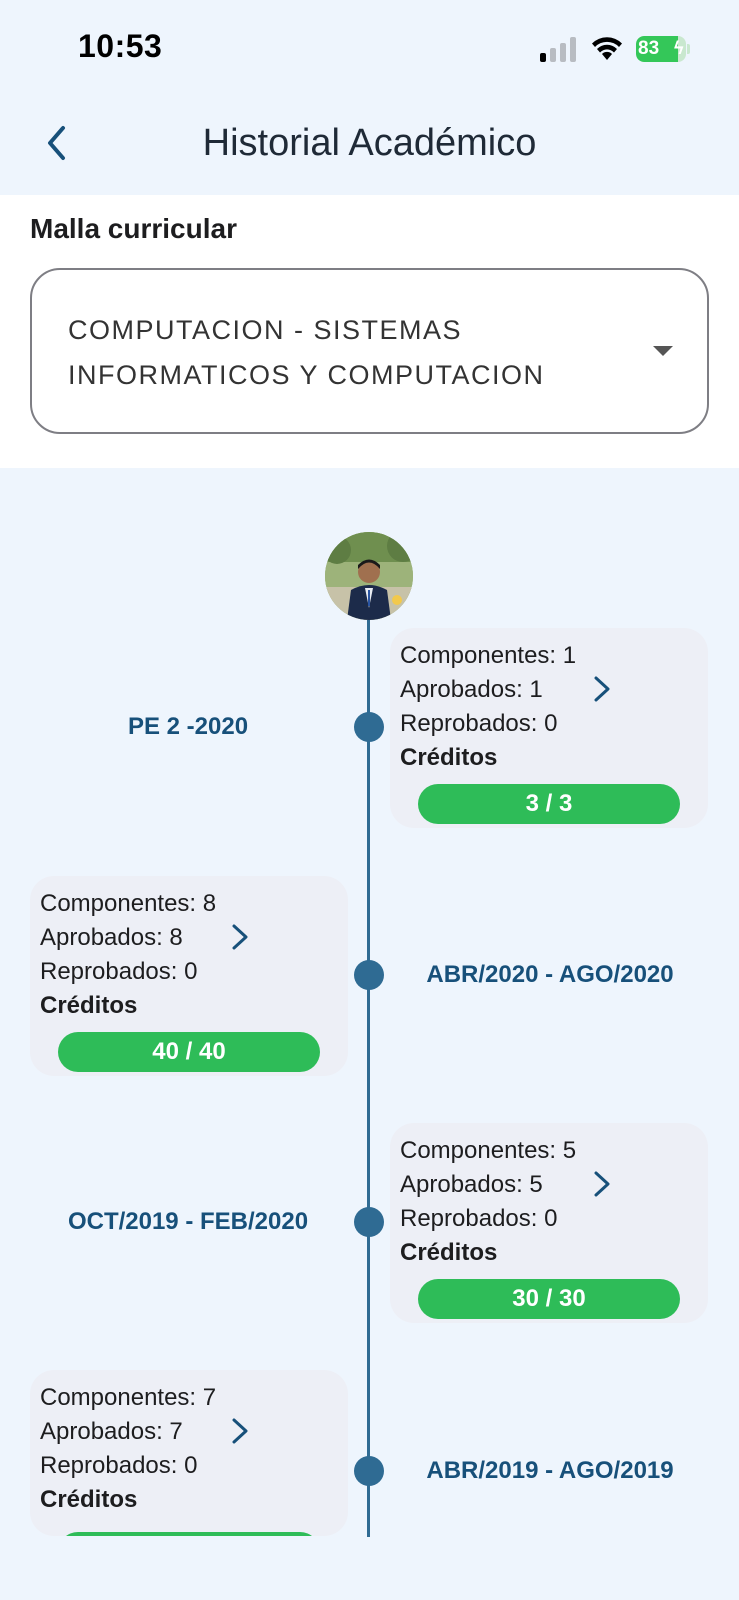 The image size is (739, 1600). What do you see at coordinates (369, 576) in the screenshot?
I see `avatar` at bounding box center [369, 576].